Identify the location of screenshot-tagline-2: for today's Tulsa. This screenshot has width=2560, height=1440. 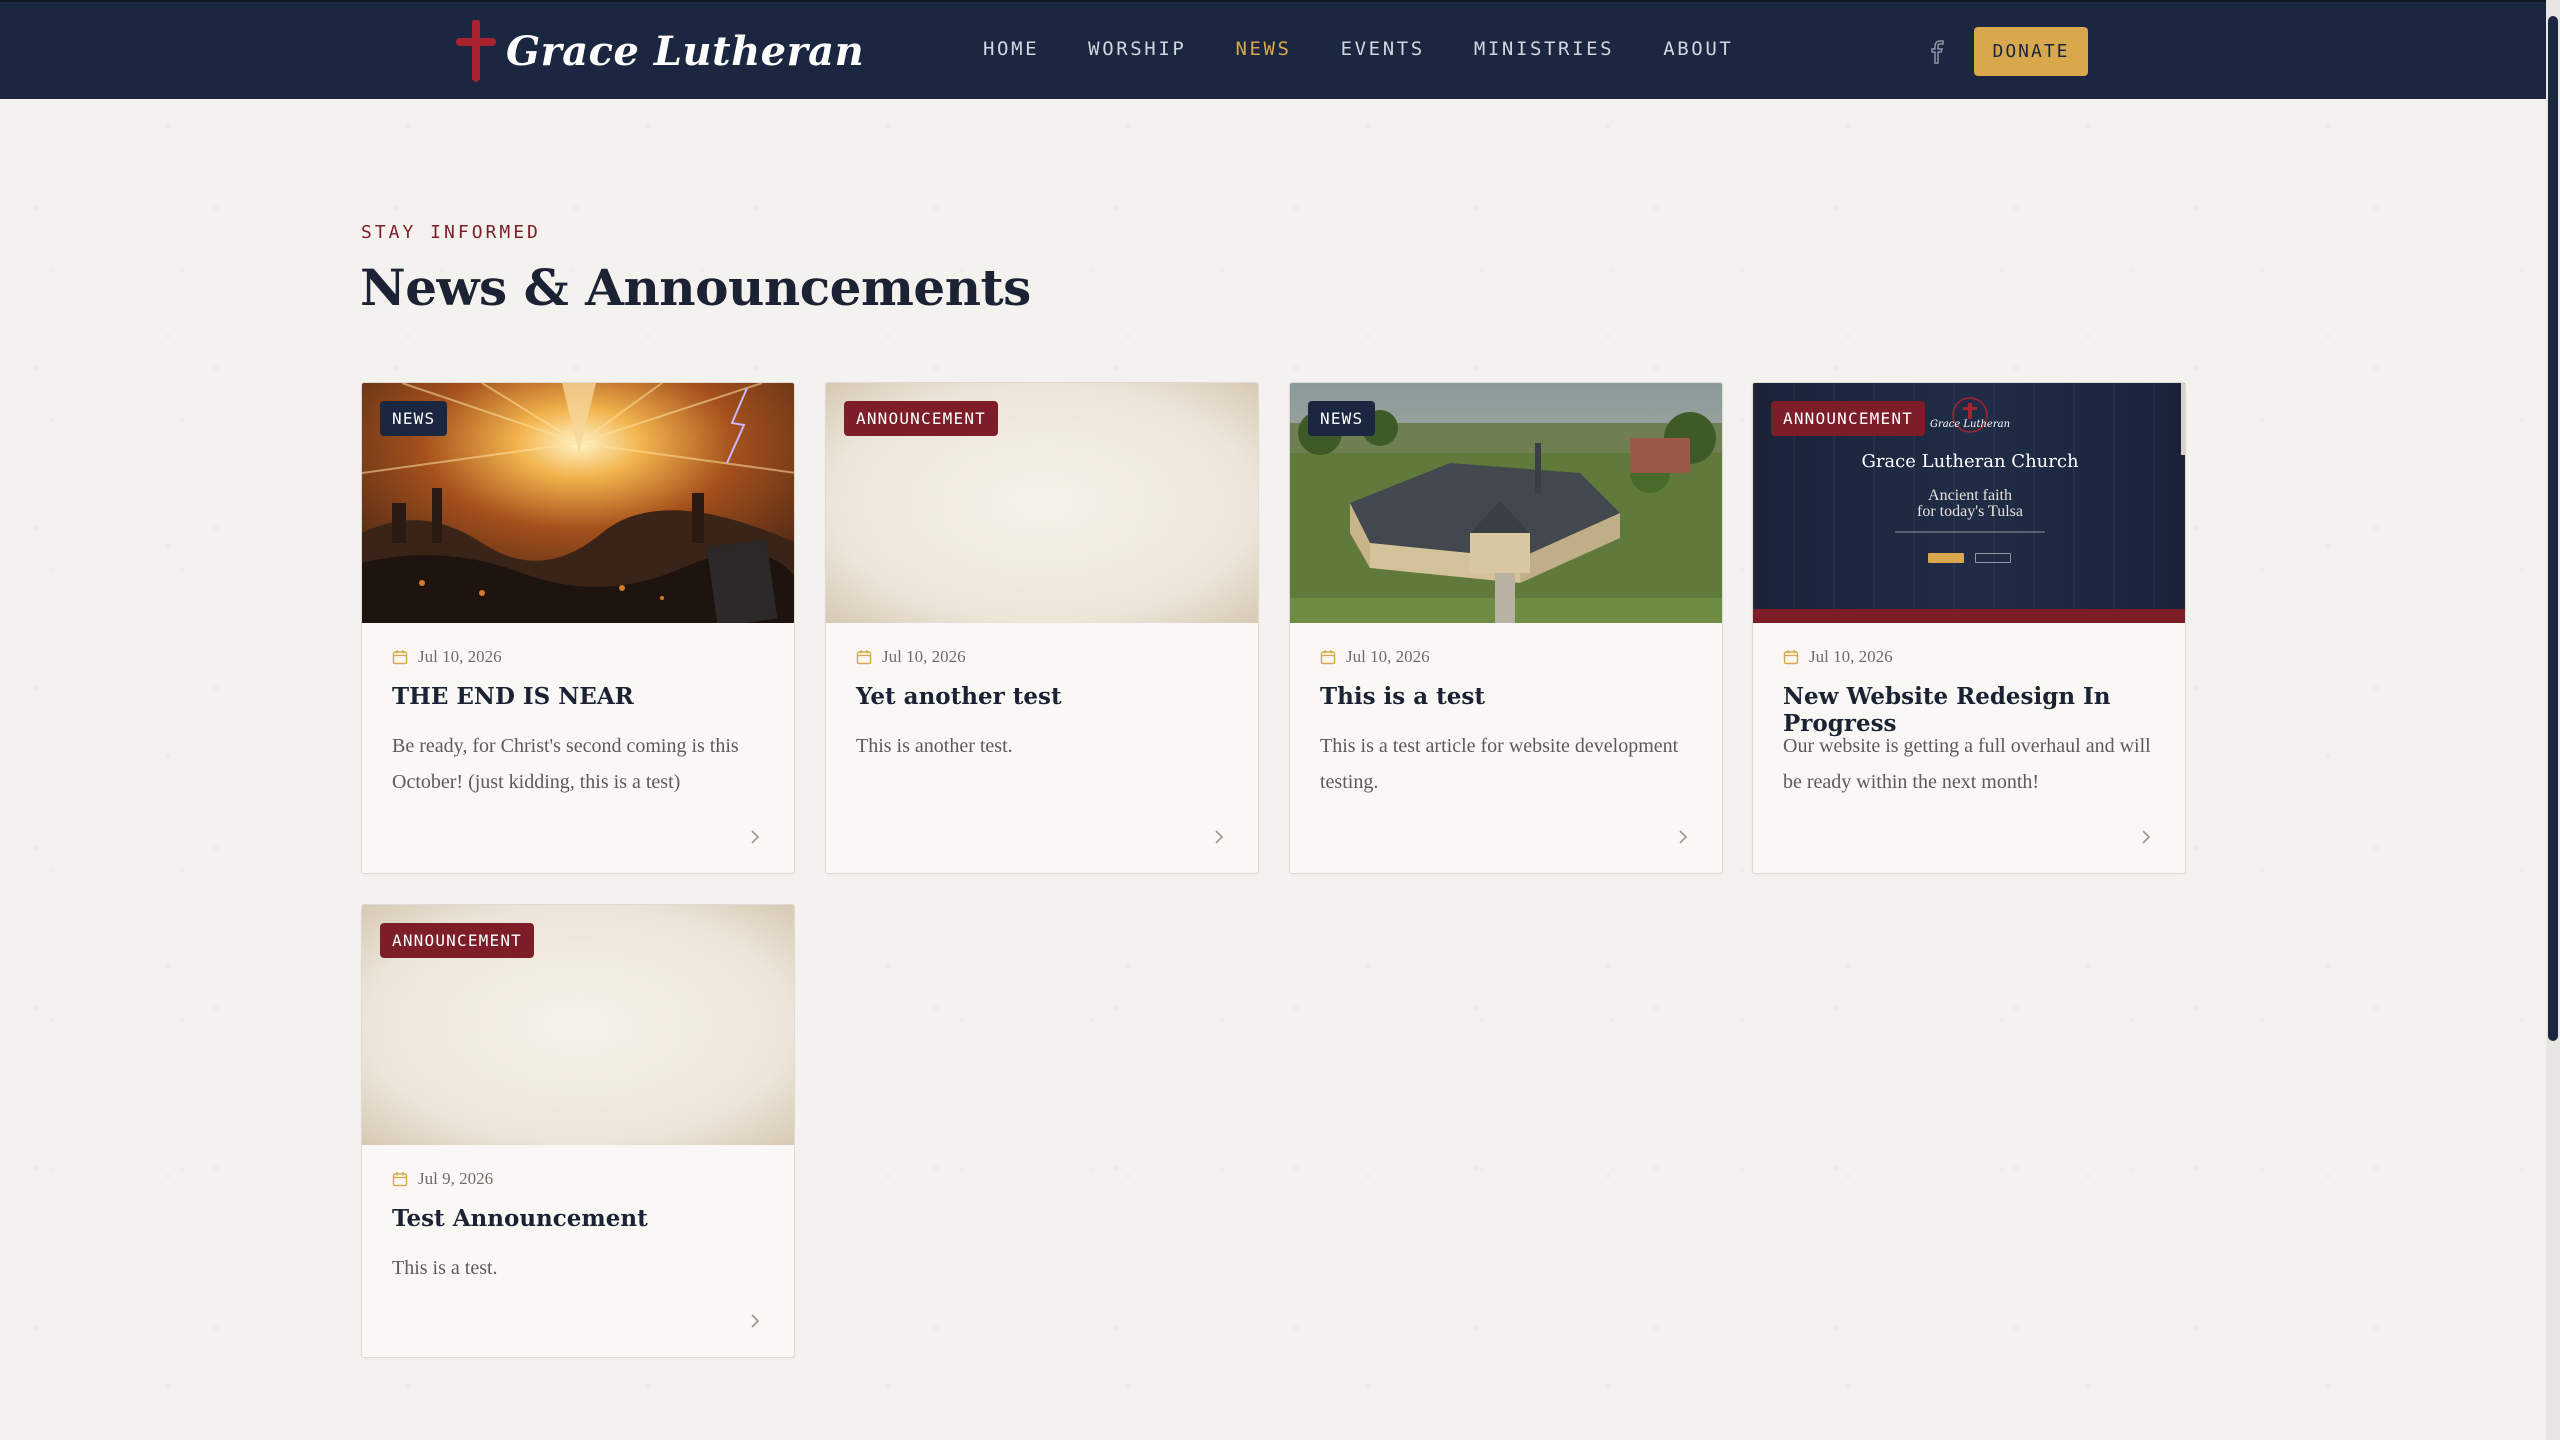
(1969, 511).